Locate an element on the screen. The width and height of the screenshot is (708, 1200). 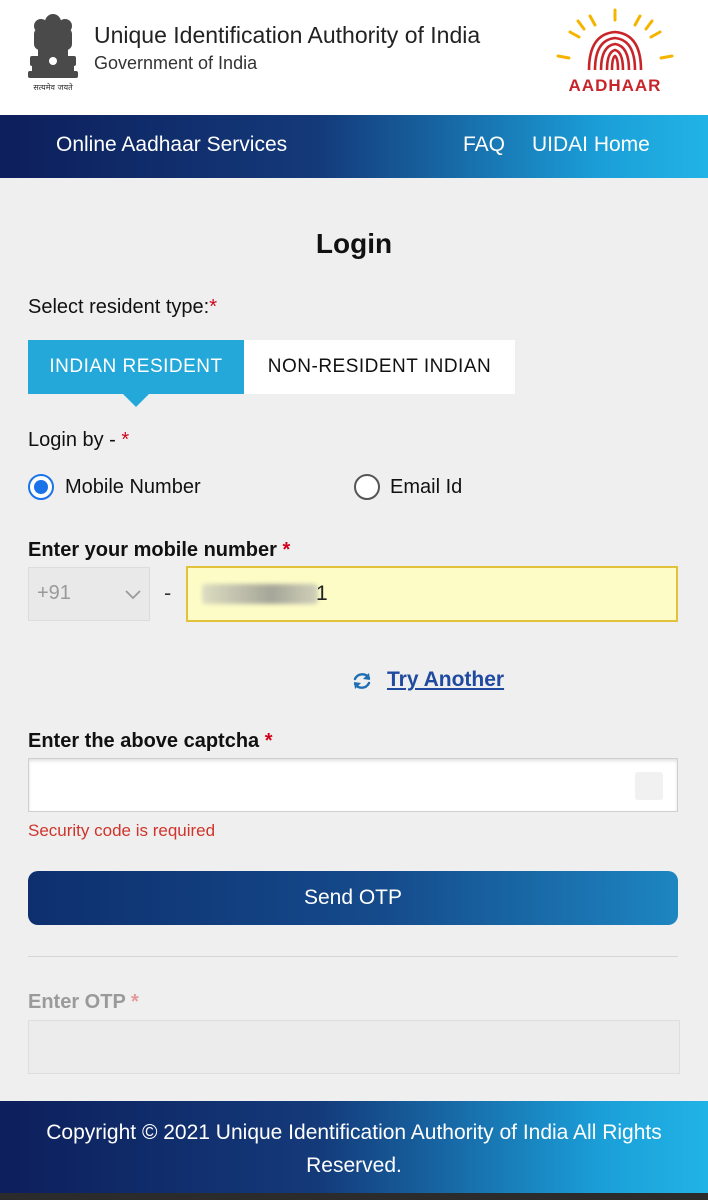
otp-input is located at coordinates (354, 1047).